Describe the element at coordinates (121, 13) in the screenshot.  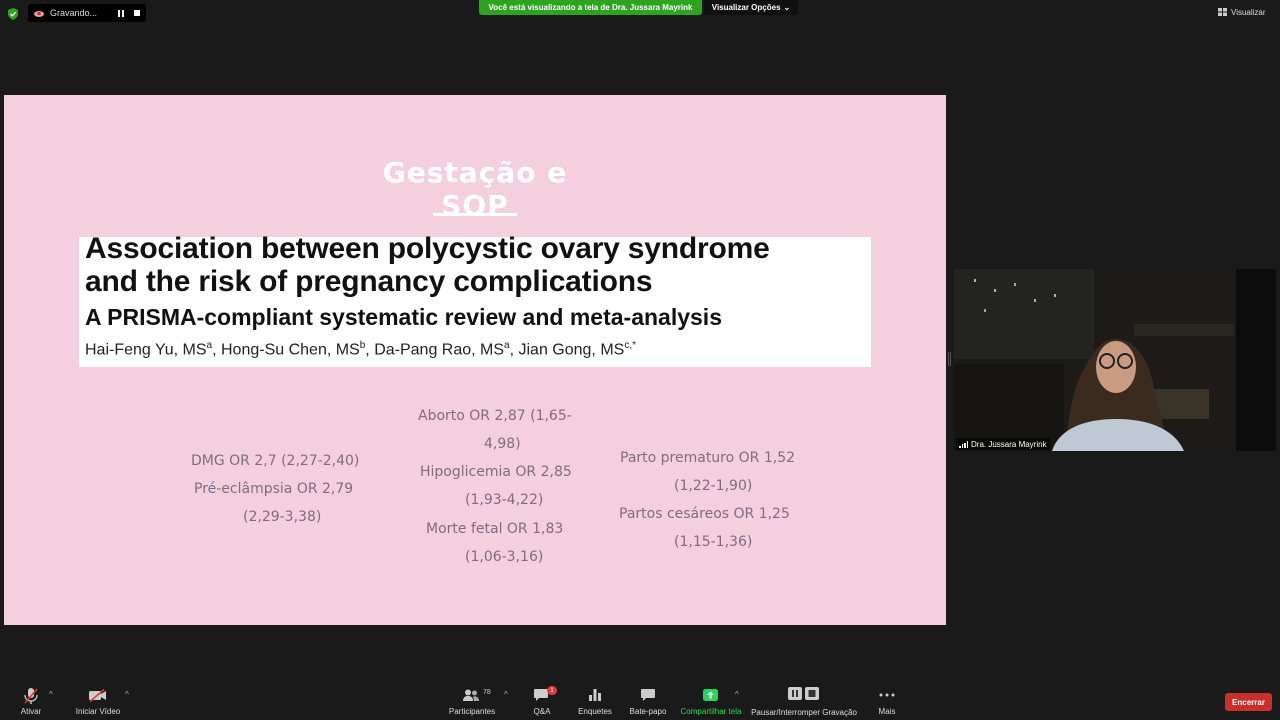
I see `pause-recording-icon` at that location.